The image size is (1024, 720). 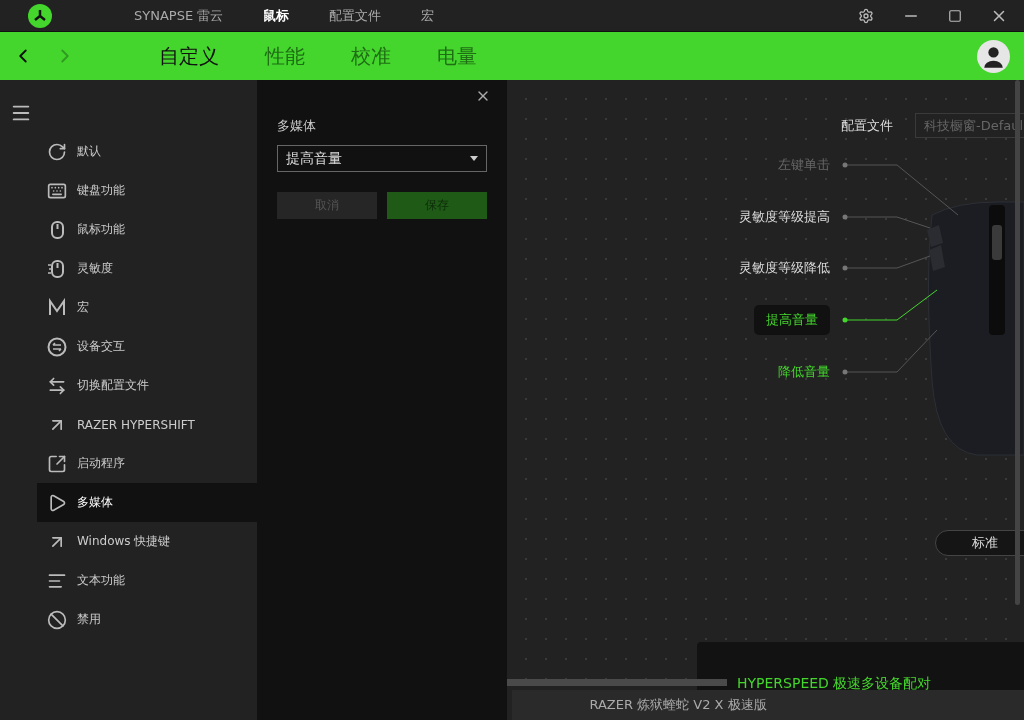 I want to click on nav-tab: SYNAPSE 雷云, so click(x=179, y=15).